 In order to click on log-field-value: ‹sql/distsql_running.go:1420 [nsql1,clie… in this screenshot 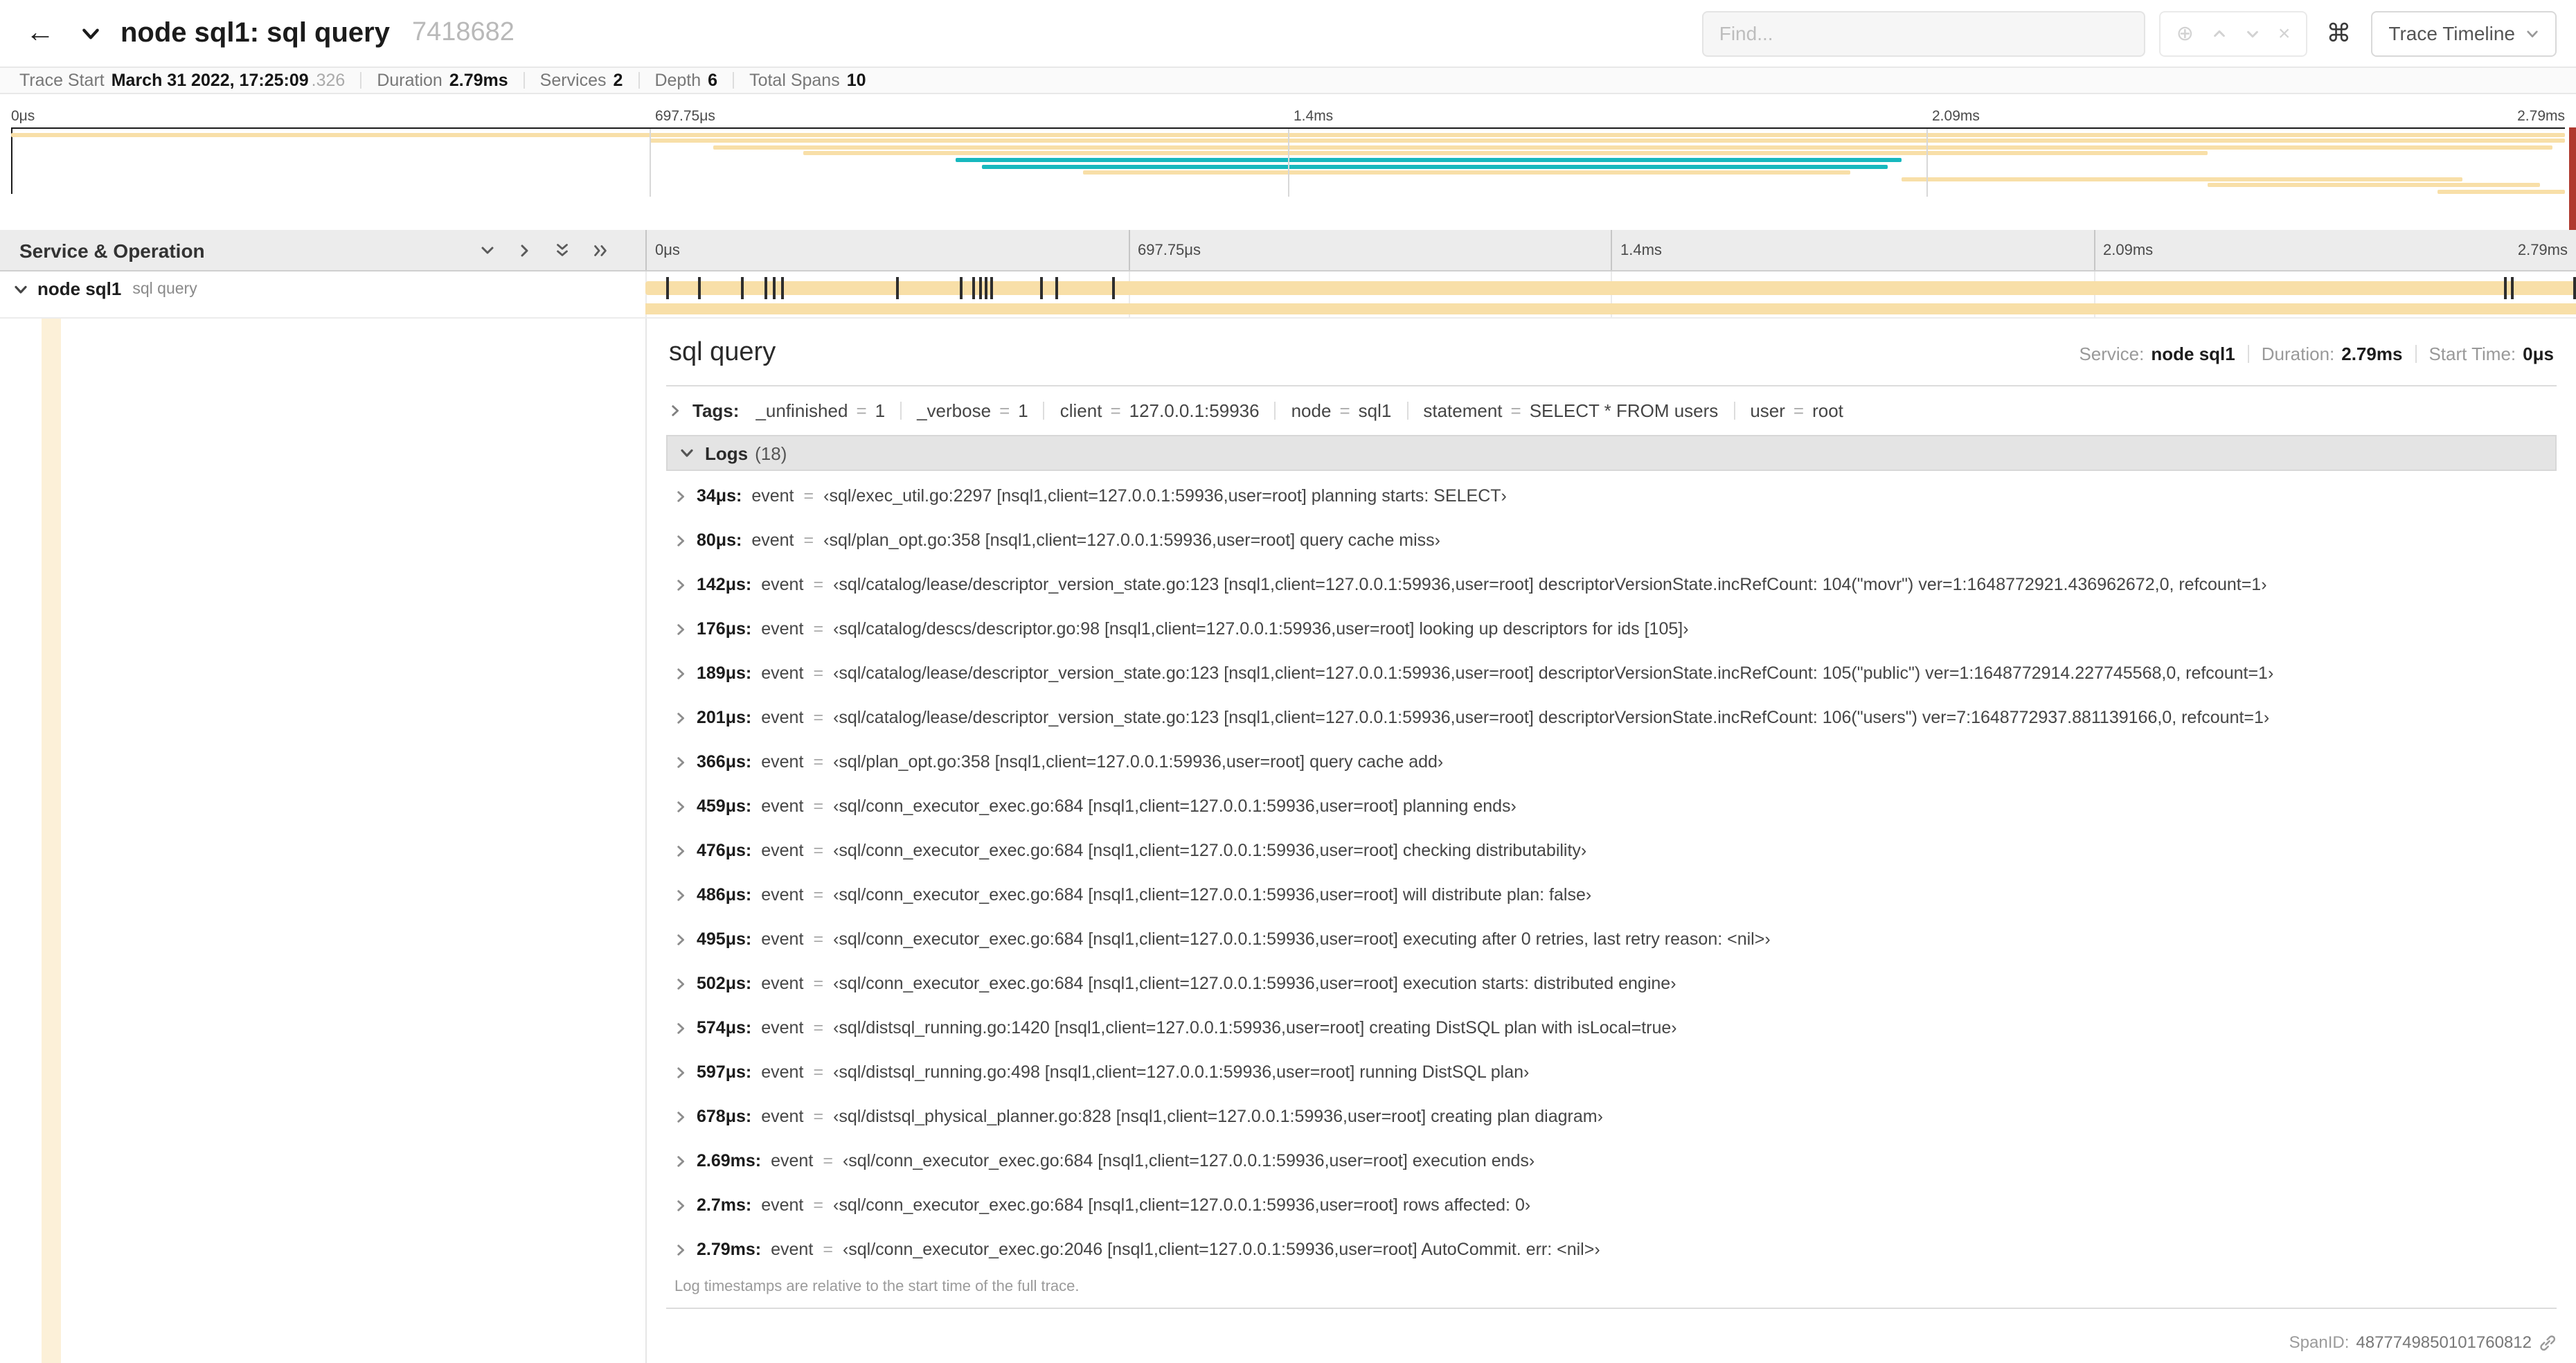, I will do `click(1255, 1028)`.